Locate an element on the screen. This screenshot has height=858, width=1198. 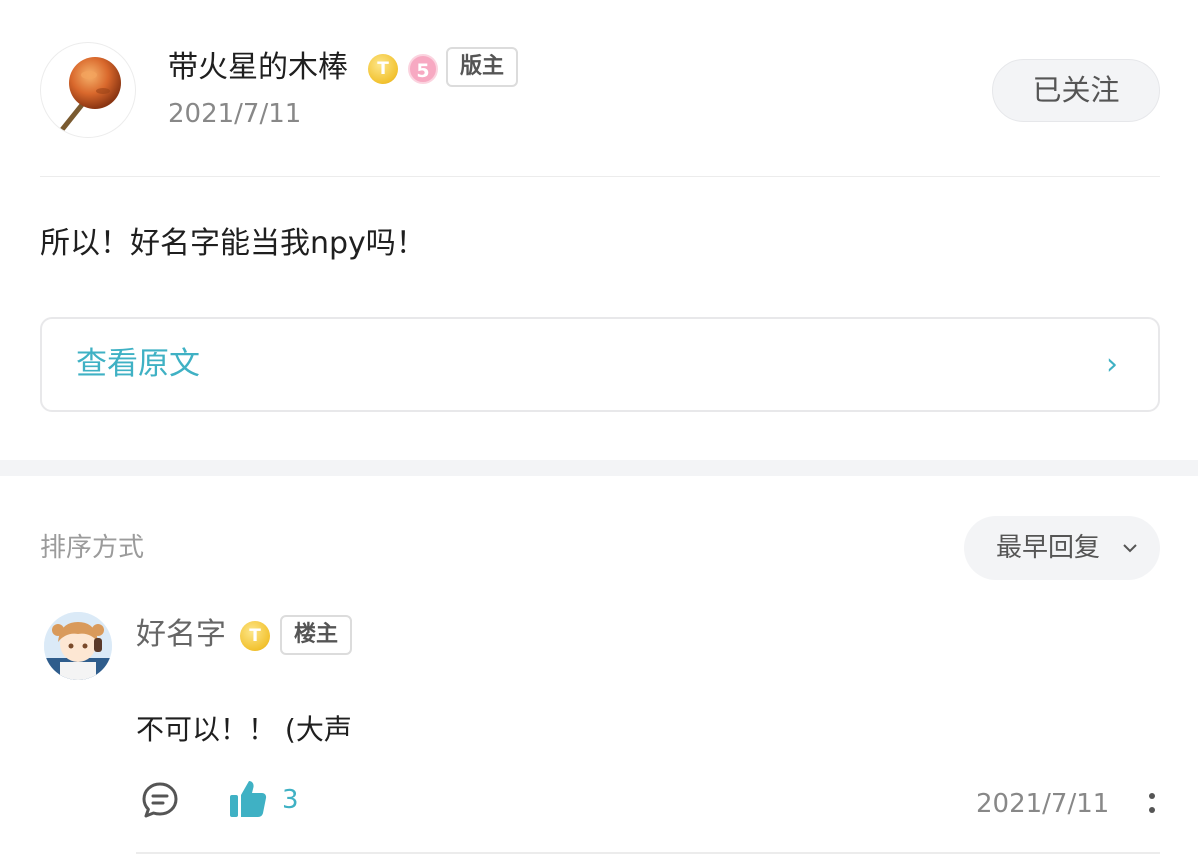
post-date: 2021/7/11 is located at coordinates (235, 114).